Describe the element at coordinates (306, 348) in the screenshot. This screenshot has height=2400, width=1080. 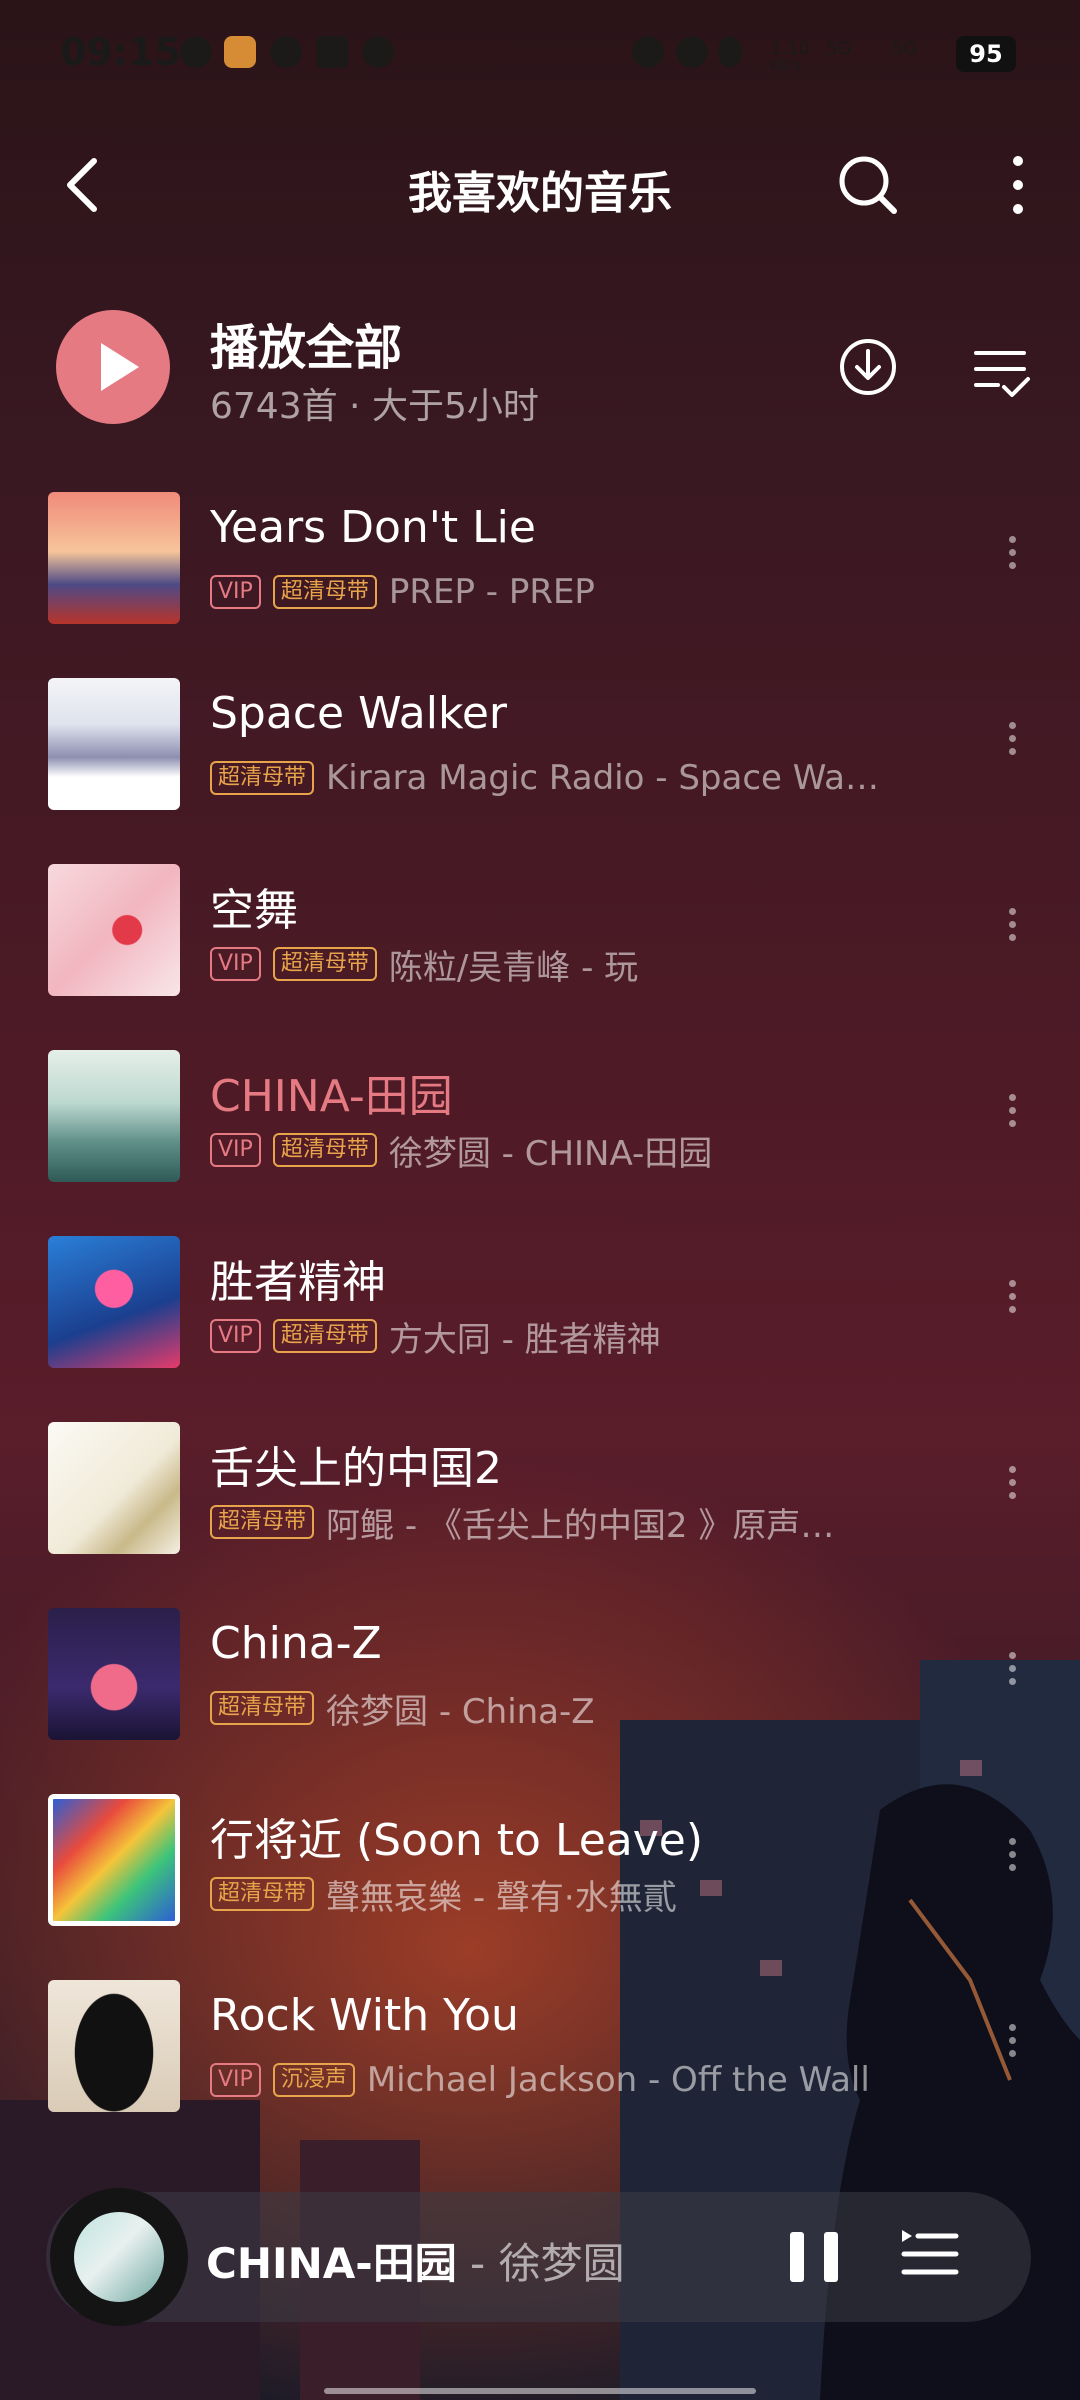
I see `play-all-label: 播放全部` at that location.